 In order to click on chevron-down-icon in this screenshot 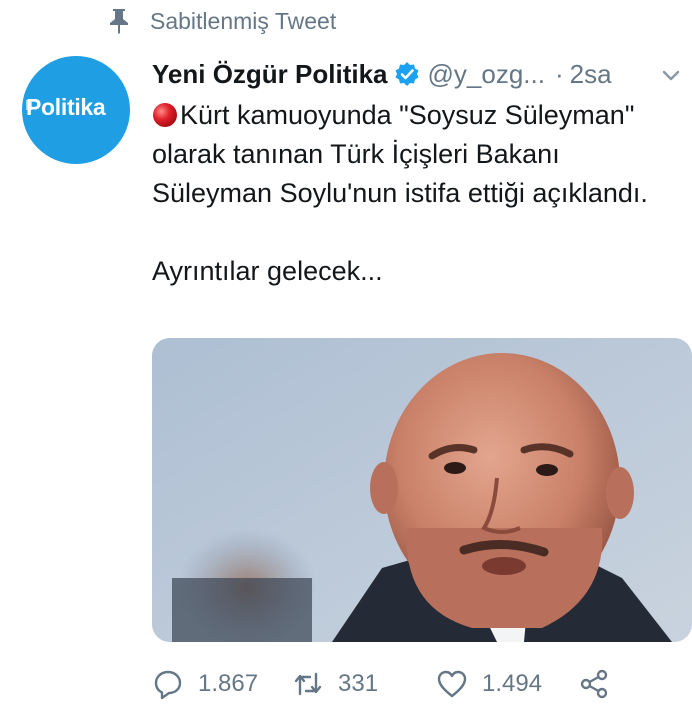, I will do `click(671, 73)`.